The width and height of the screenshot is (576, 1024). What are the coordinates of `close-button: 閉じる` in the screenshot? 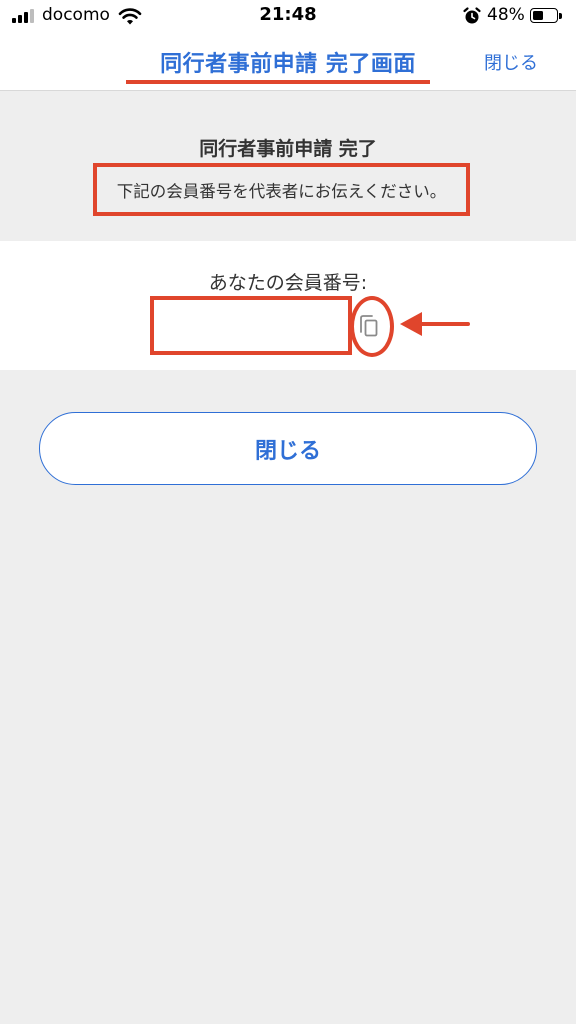 It's located at (288, 448).